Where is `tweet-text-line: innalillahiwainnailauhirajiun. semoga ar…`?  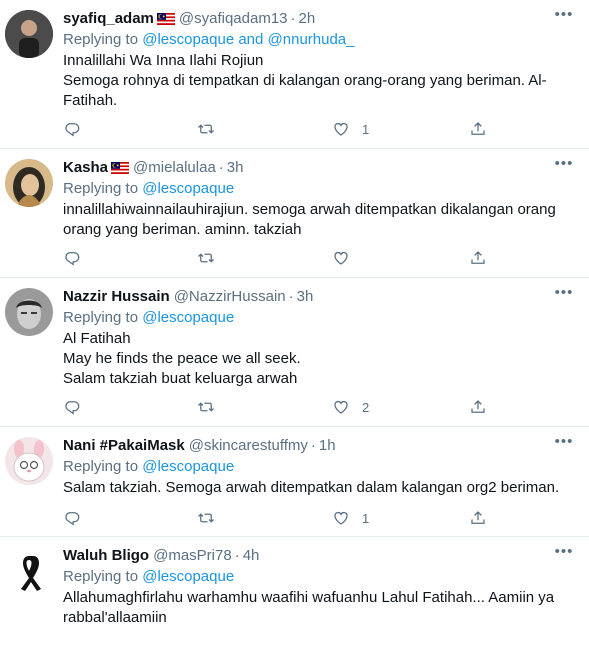
tweet-text-line: innalillahiwainnailauhirajiun. semoga ar… is located at coordinates (309, 209).